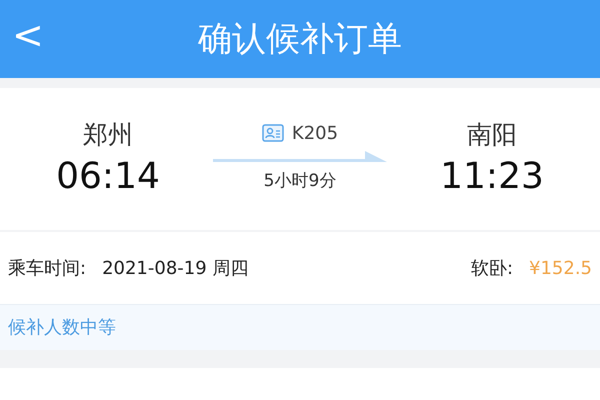  What do you see at coordinates (492, 135) in the screenshot?
I see `station-name: 南阳` at bounding box center [492, 135].